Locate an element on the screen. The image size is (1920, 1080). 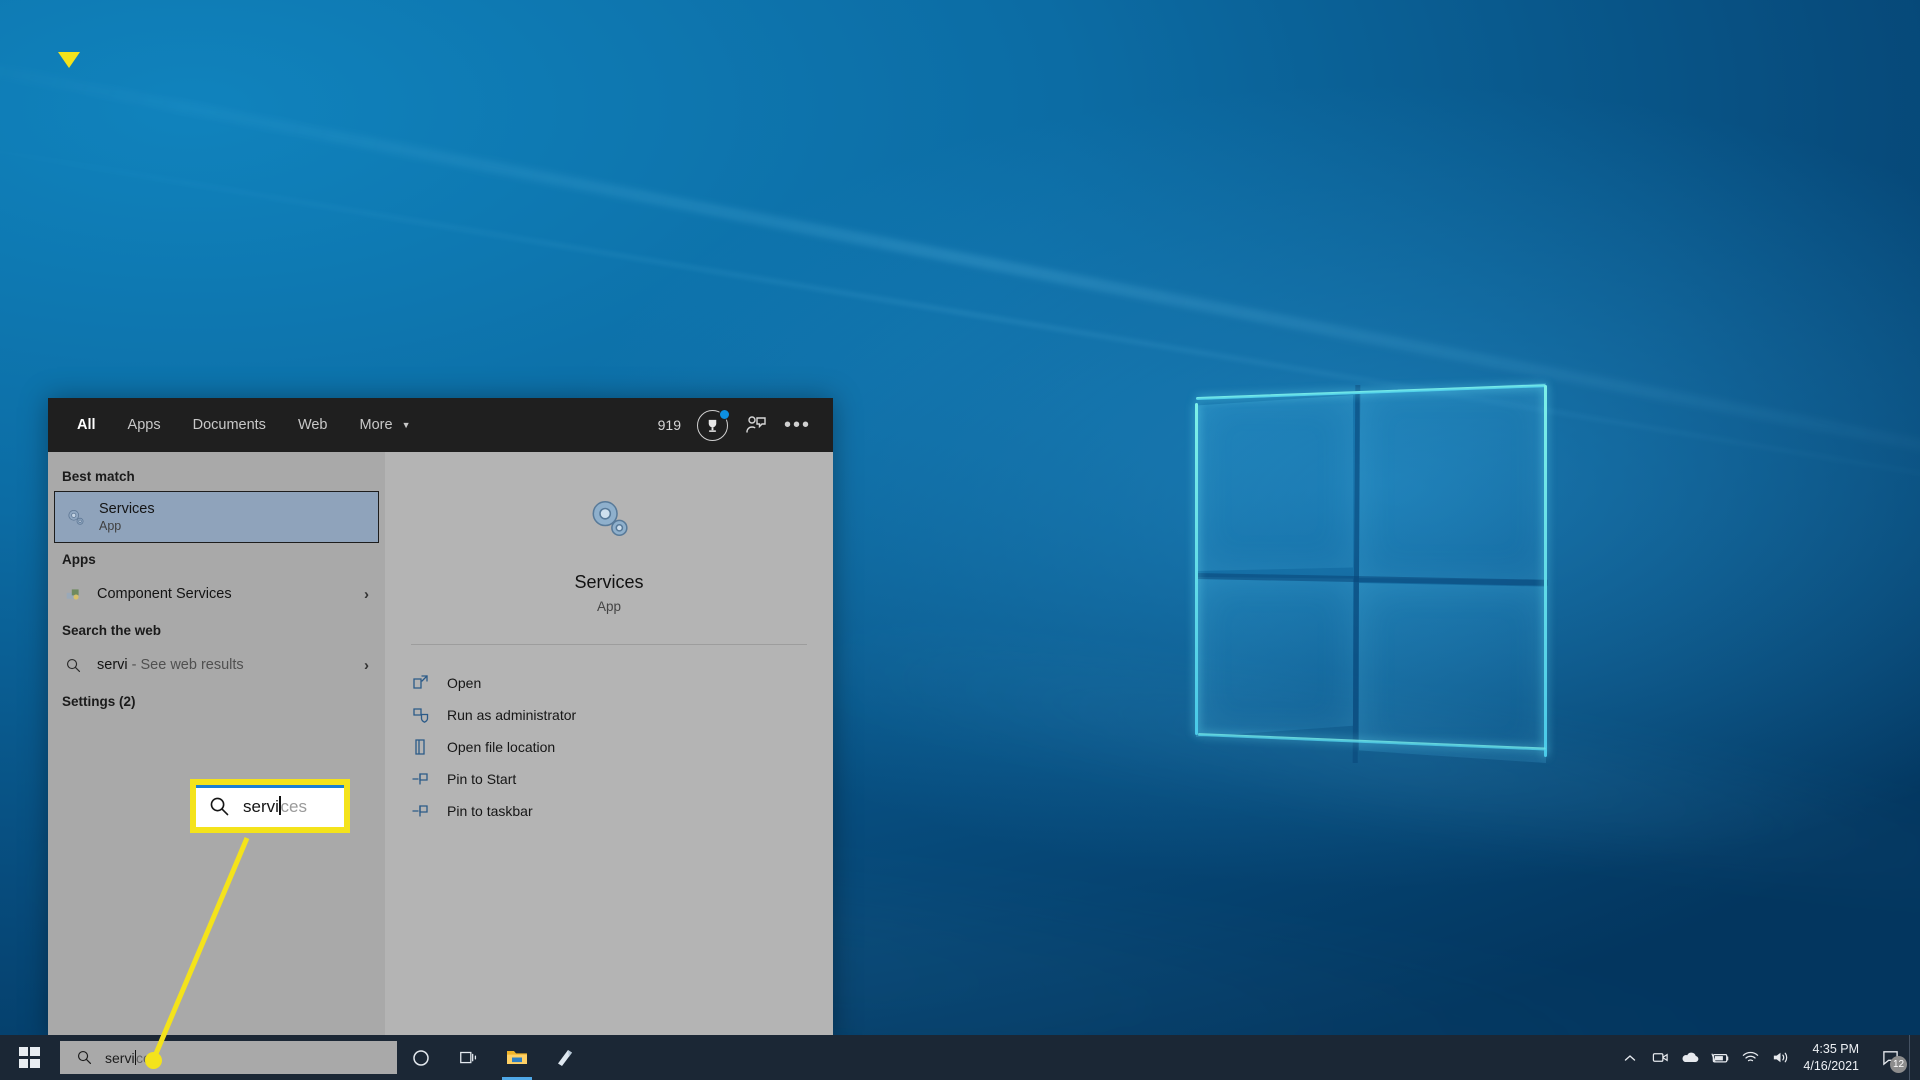
meet-now-glyph is located at coordinates (1660, 1057).